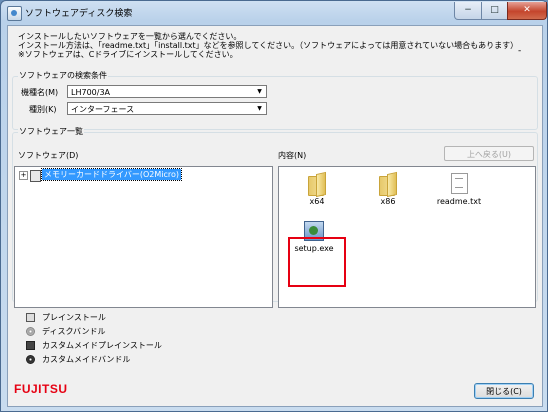 The width and height of the screenshot is (548, 412). I want to click on group-label: ソフトウェアの検索条件, so click(63, 76).